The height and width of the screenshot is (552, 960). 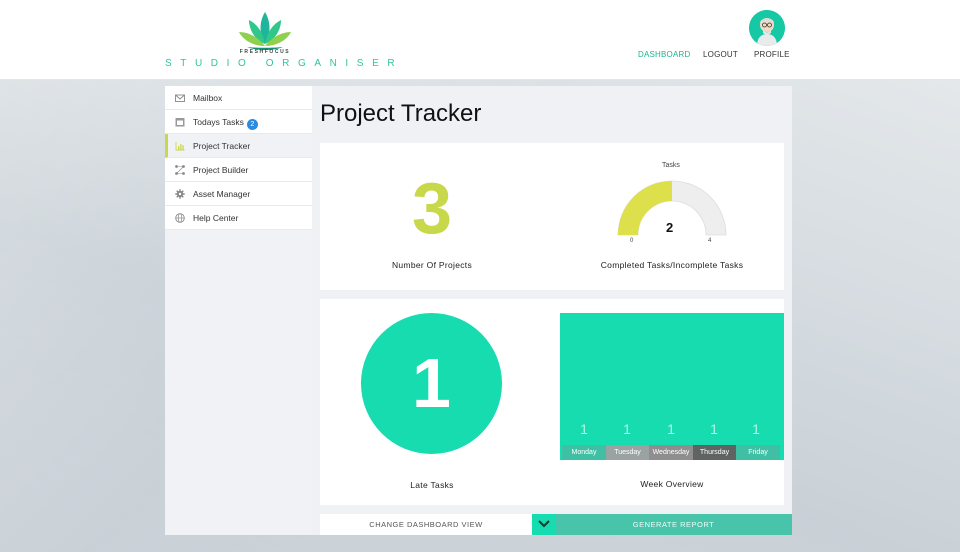 What do you see at coordinates (252, 124) in the screenshot?
I see `tasks-count-badge: 2` at bounding box center [252, 124].